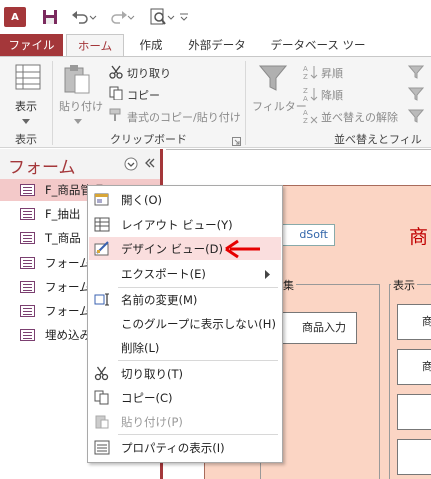 The width and height of the screenshot is (431, 479). What do you see at coordinates (198, 324) in the screenshot?
I see `menu-item-label: このグループに表示しない(H)` at bounding box center [198, 324].